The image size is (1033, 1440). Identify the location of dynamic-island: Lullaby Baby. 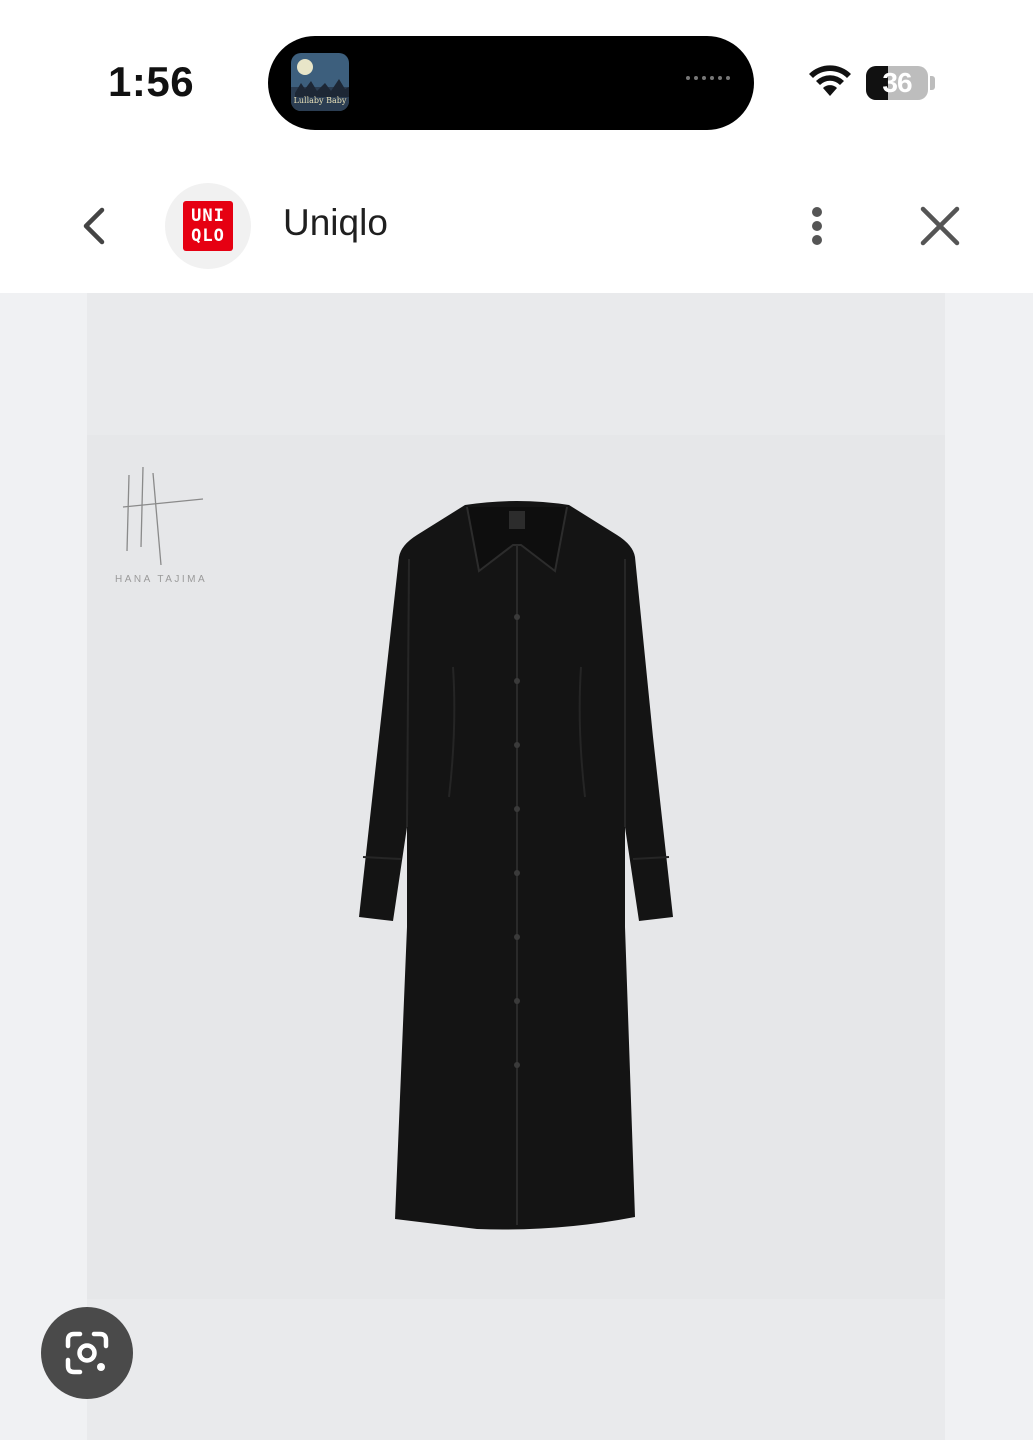
(511, 83).